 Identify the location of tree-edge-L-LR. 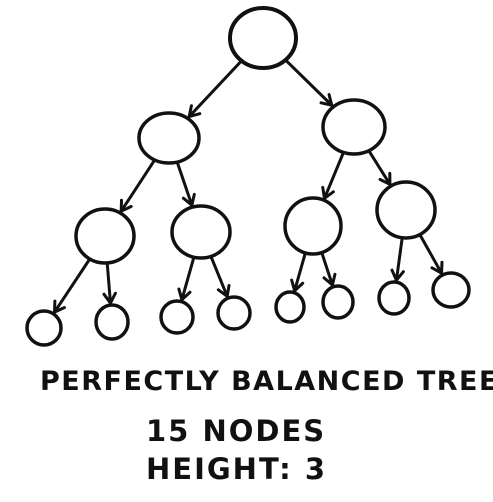
(185, 183).